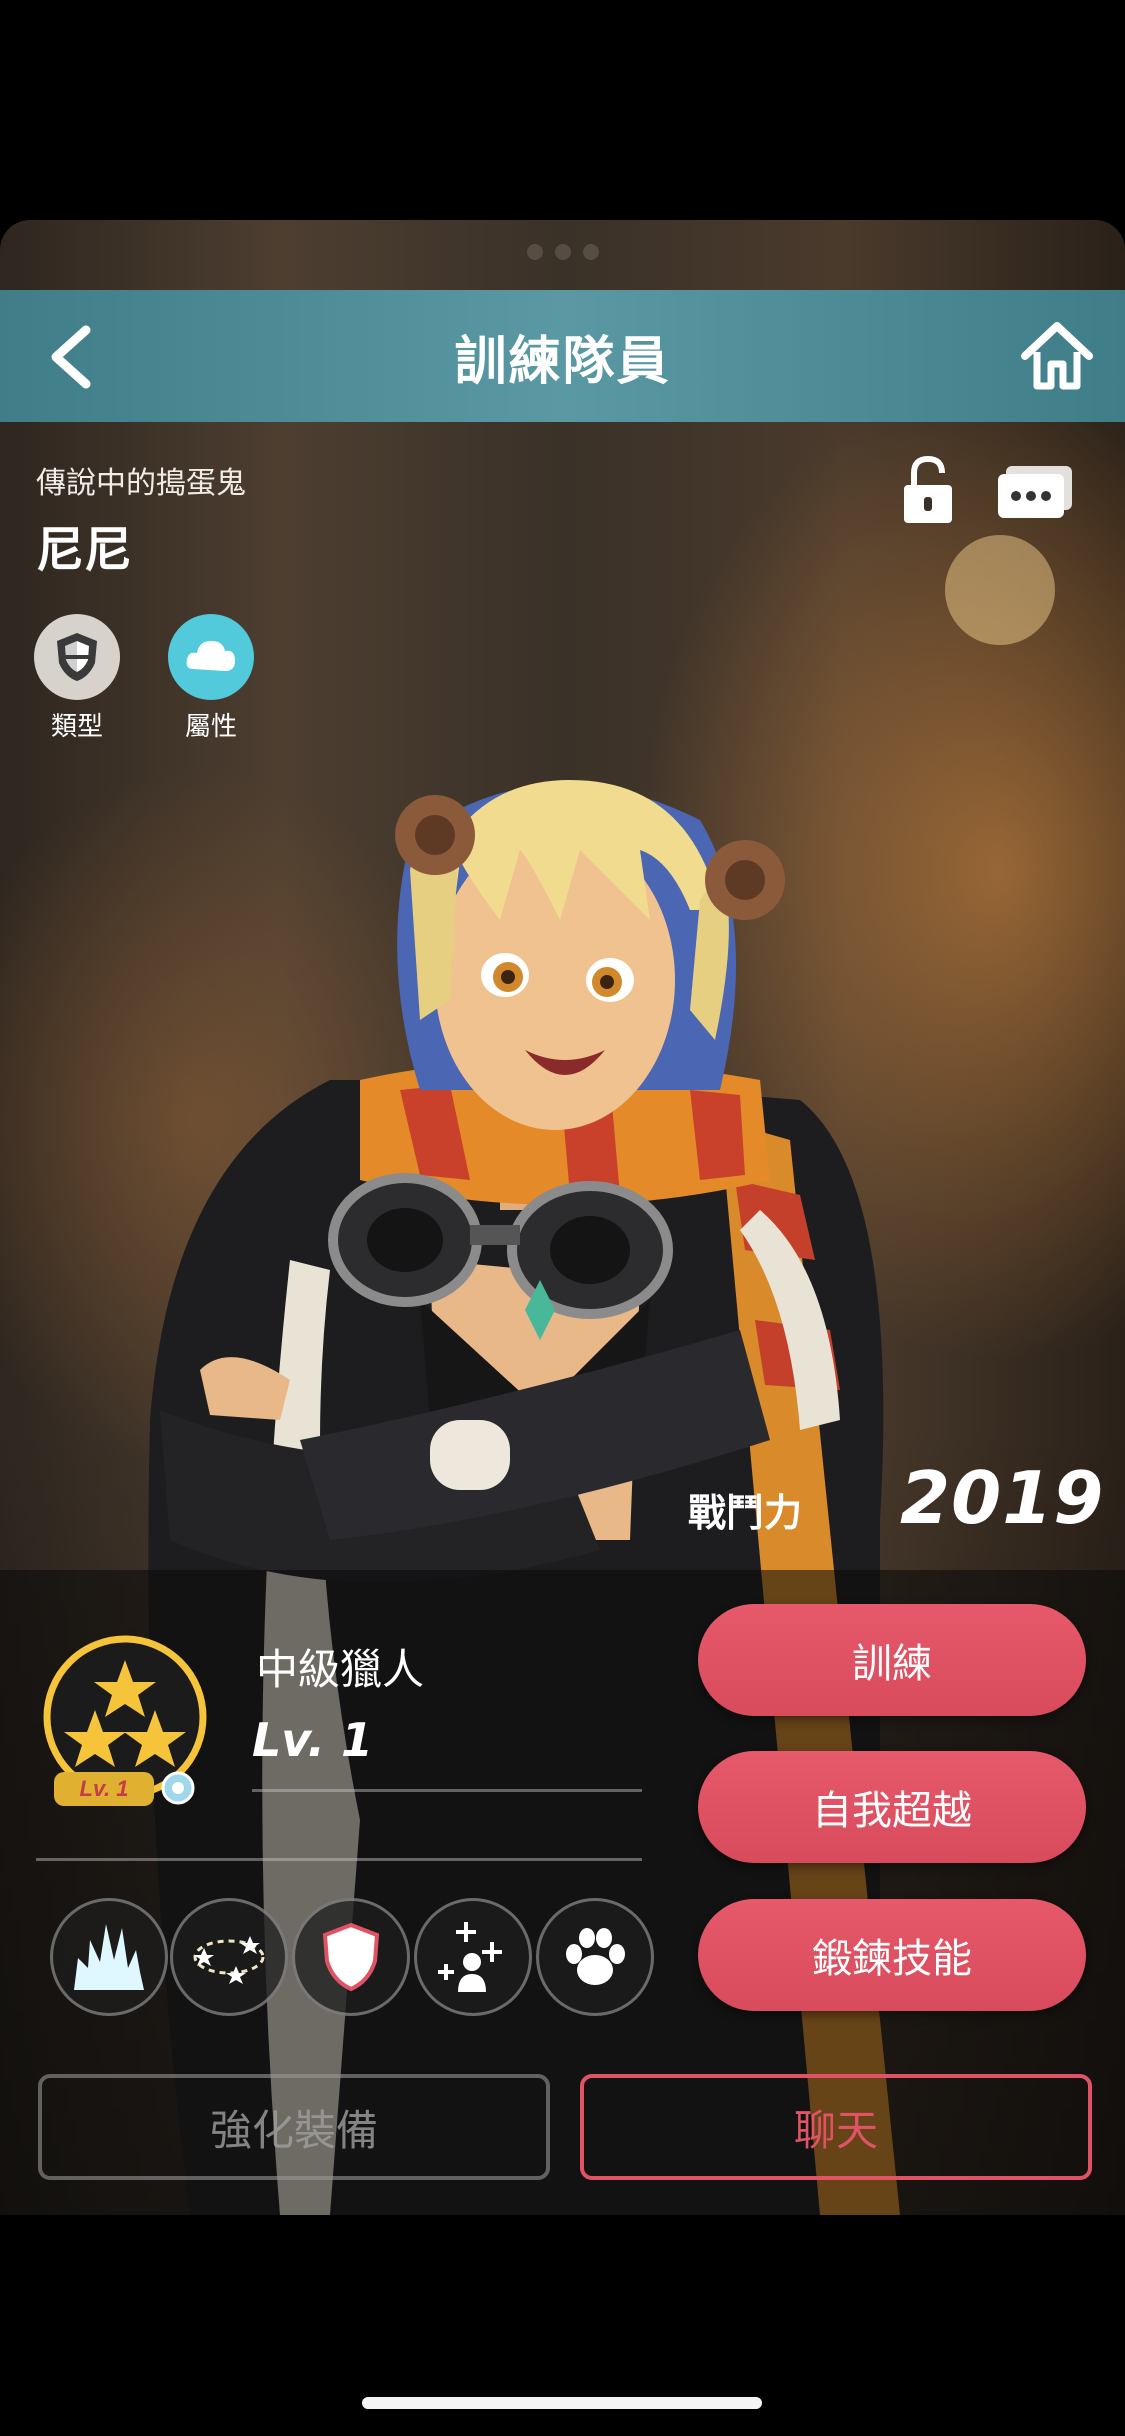 This screenshot has width=1125, height=2436. I want to click on type-label: 類型, so click(76, 727).